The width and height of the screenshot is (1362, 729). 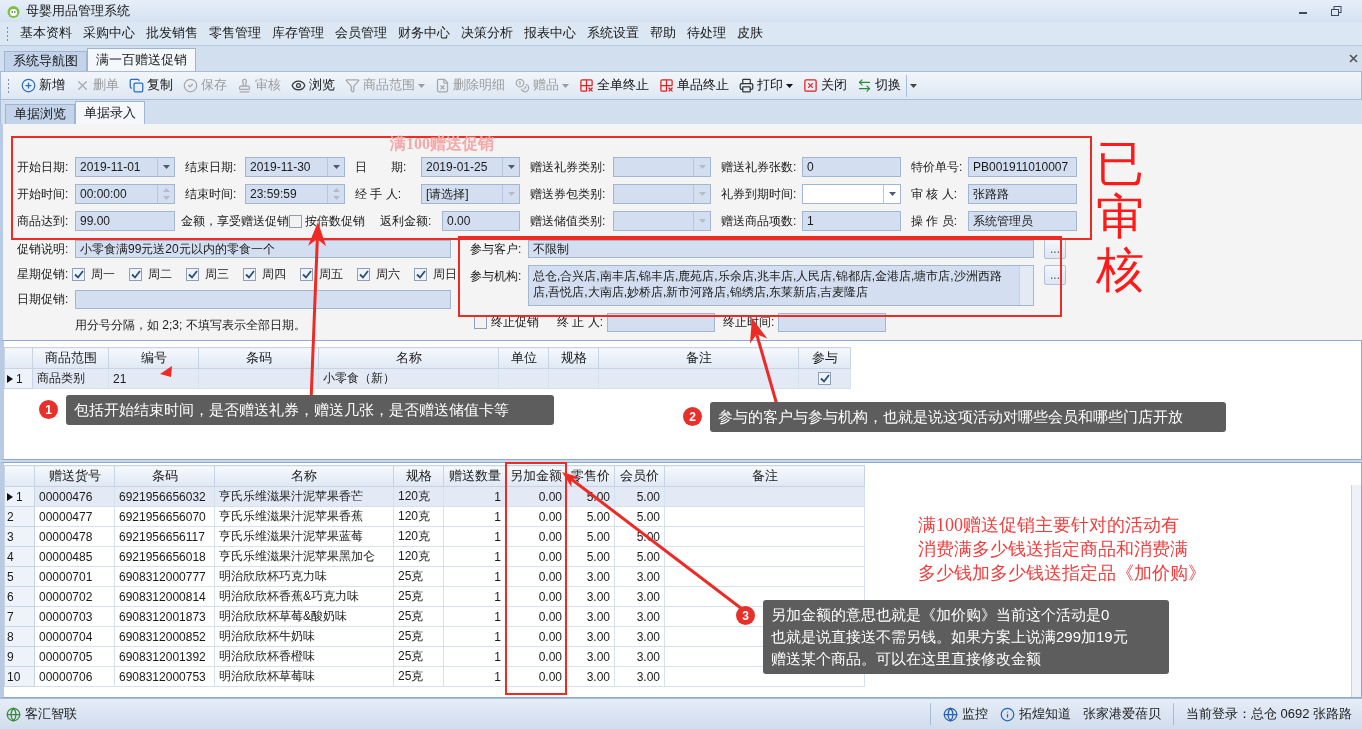 What do you see at coordinates (164, 516) in the screenshot?
I see `table-cell: 6921956656070` at bounding box center [164, 516].